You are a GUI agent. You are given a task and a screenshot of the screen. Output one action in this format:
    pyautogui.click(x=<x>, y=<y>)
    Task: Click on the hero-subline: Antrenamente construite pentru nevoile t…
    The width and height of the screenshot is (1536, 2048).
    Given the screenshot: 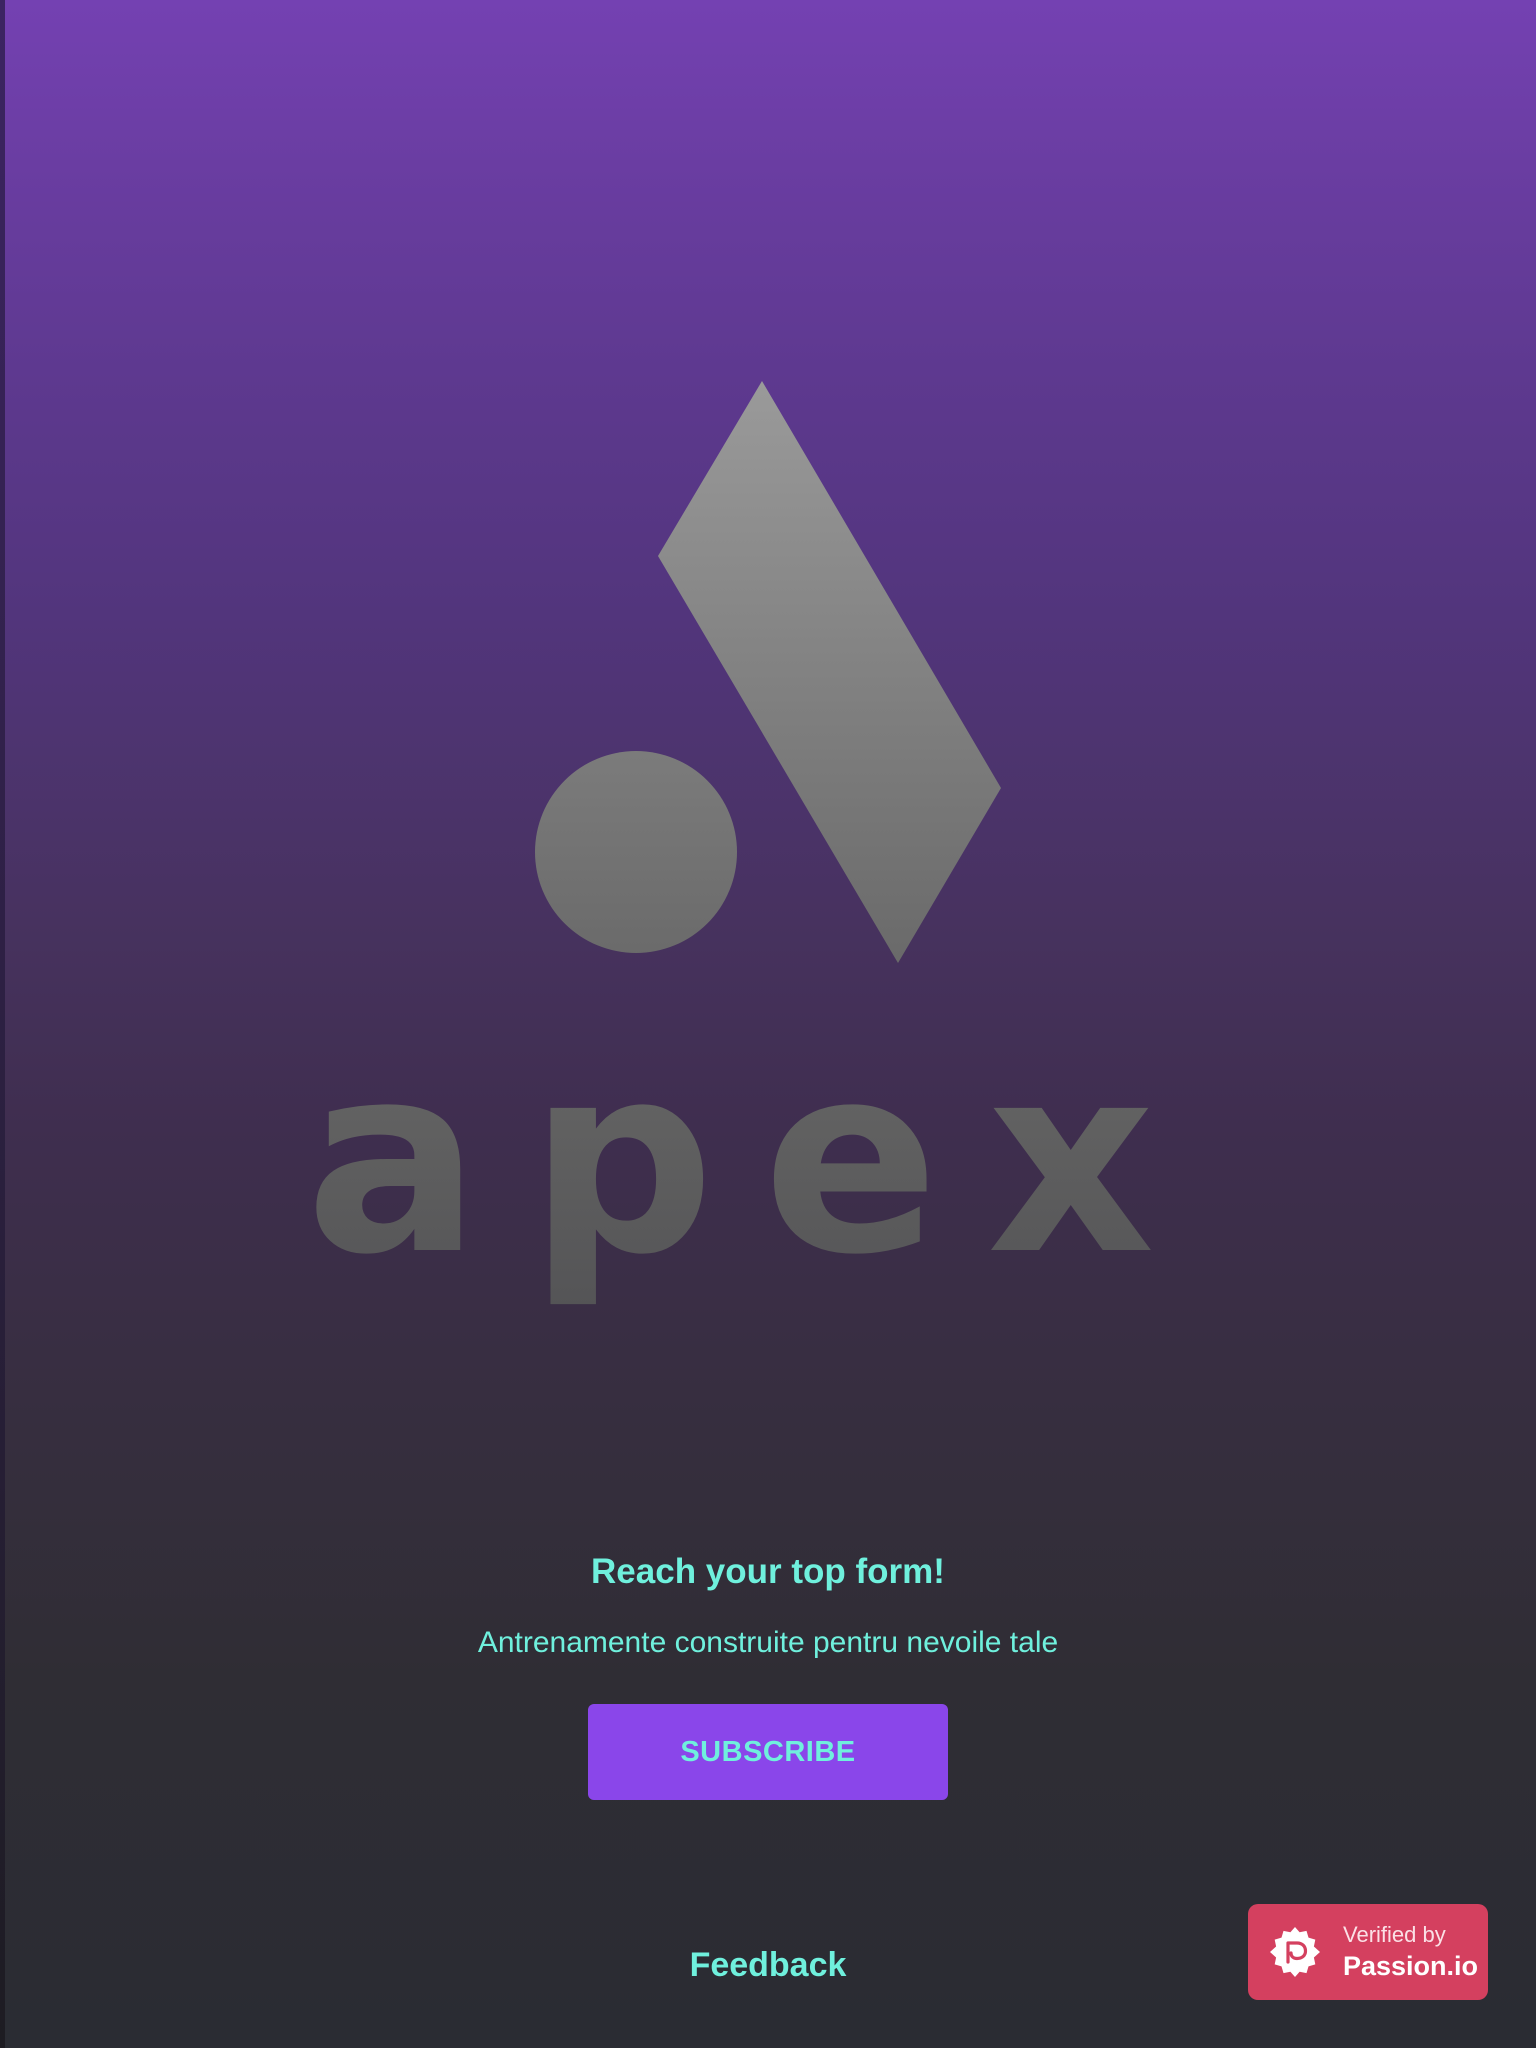 What is the action you would take?
    pyautogui.click(x=768, y=1642)
    